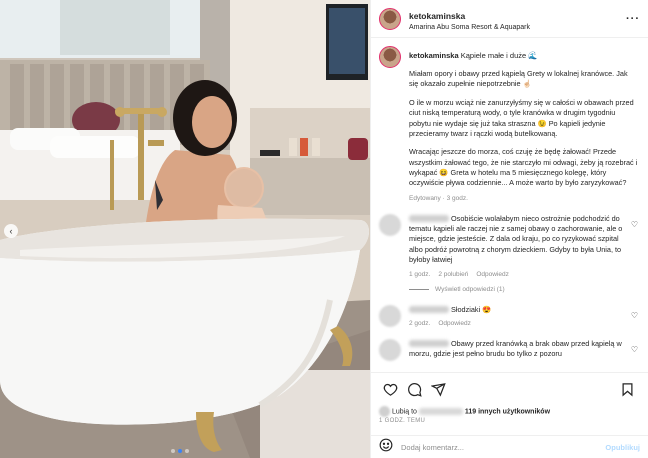  I want to click on comment-body: Słodziaki 😍 2 godz. Odpowiedz, so click(523, 316).